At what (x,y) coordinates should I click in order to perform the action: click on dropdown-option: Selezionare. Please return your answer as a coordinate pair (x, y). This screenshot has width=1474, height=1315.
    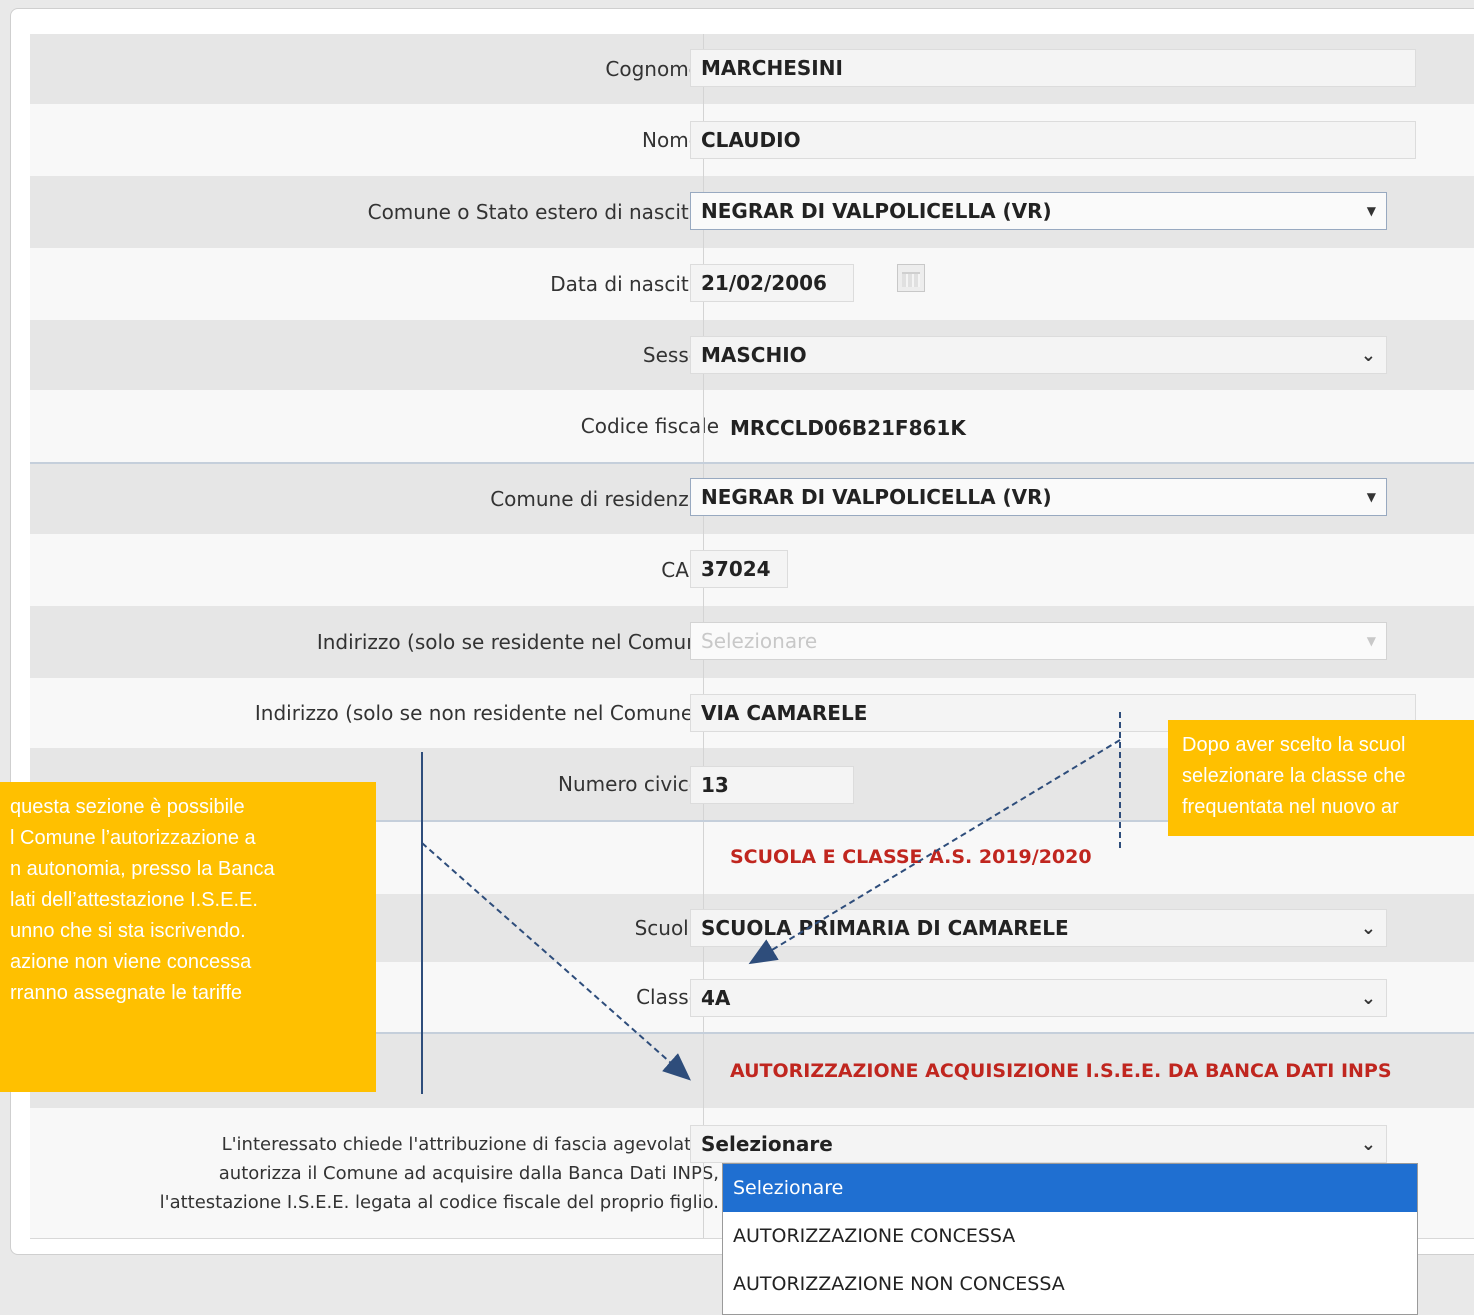
    Looking at the image, I should click on (1070, 1188).